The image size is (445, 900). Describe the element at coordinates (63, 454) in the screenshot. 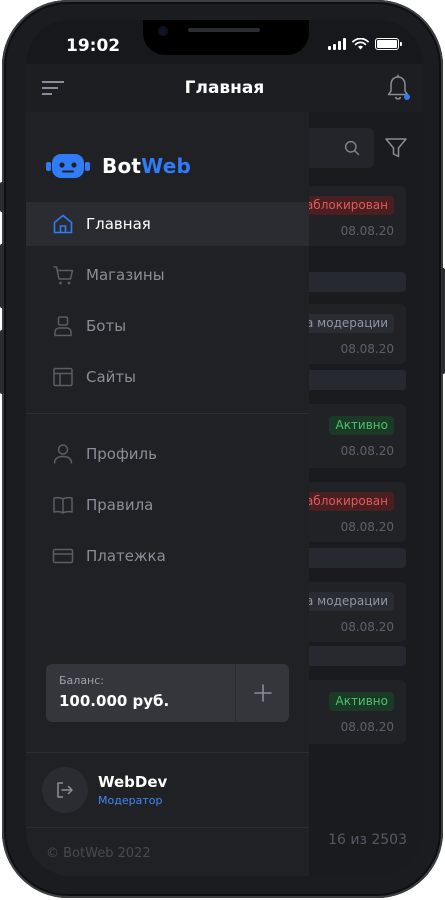

I see `user-icon` at that location.